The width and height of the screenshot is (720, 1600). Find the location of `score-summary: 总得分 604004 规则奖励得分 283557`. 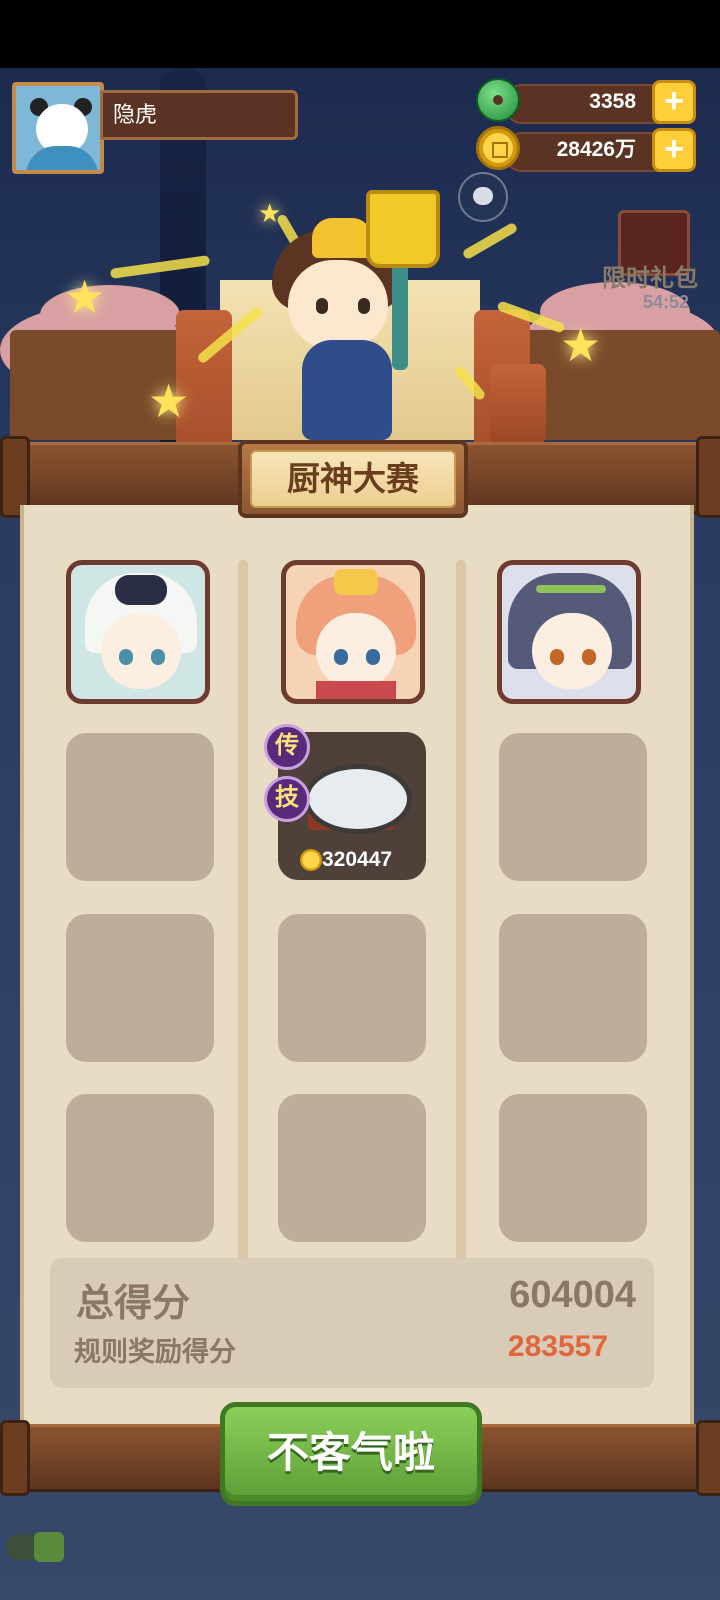

score-summary: 总得分 604004 规则奖励得分 283557 is located at coordinates (352, 1323).